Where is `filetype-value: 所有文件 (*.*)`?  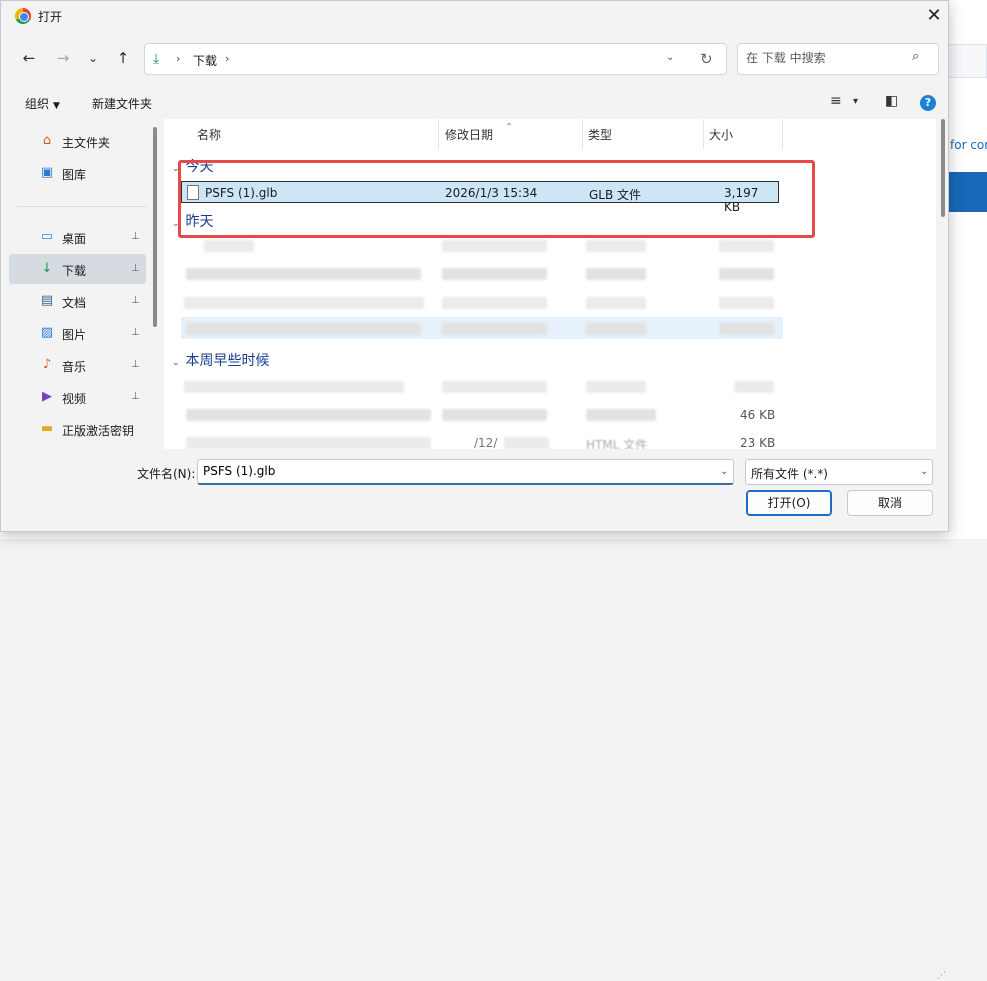
filetype-value: 所有文件 (*.*) is located at coordinates (789, 474).